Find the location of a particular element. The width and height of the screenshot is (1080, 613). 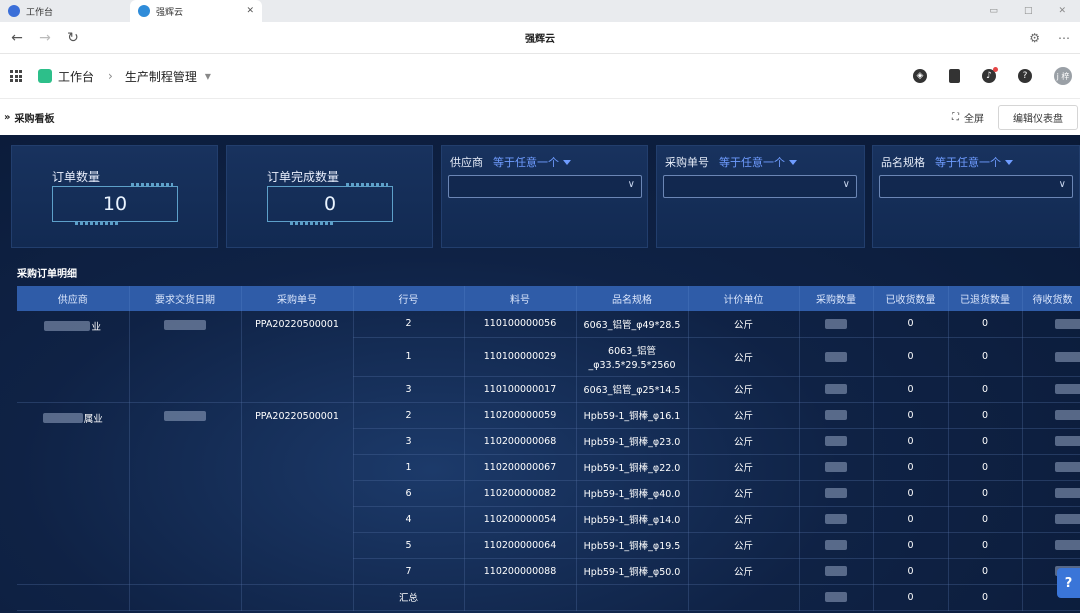

edit-dashboard-button: 编辑仪表盘 is located at coordinates (1038, 117).